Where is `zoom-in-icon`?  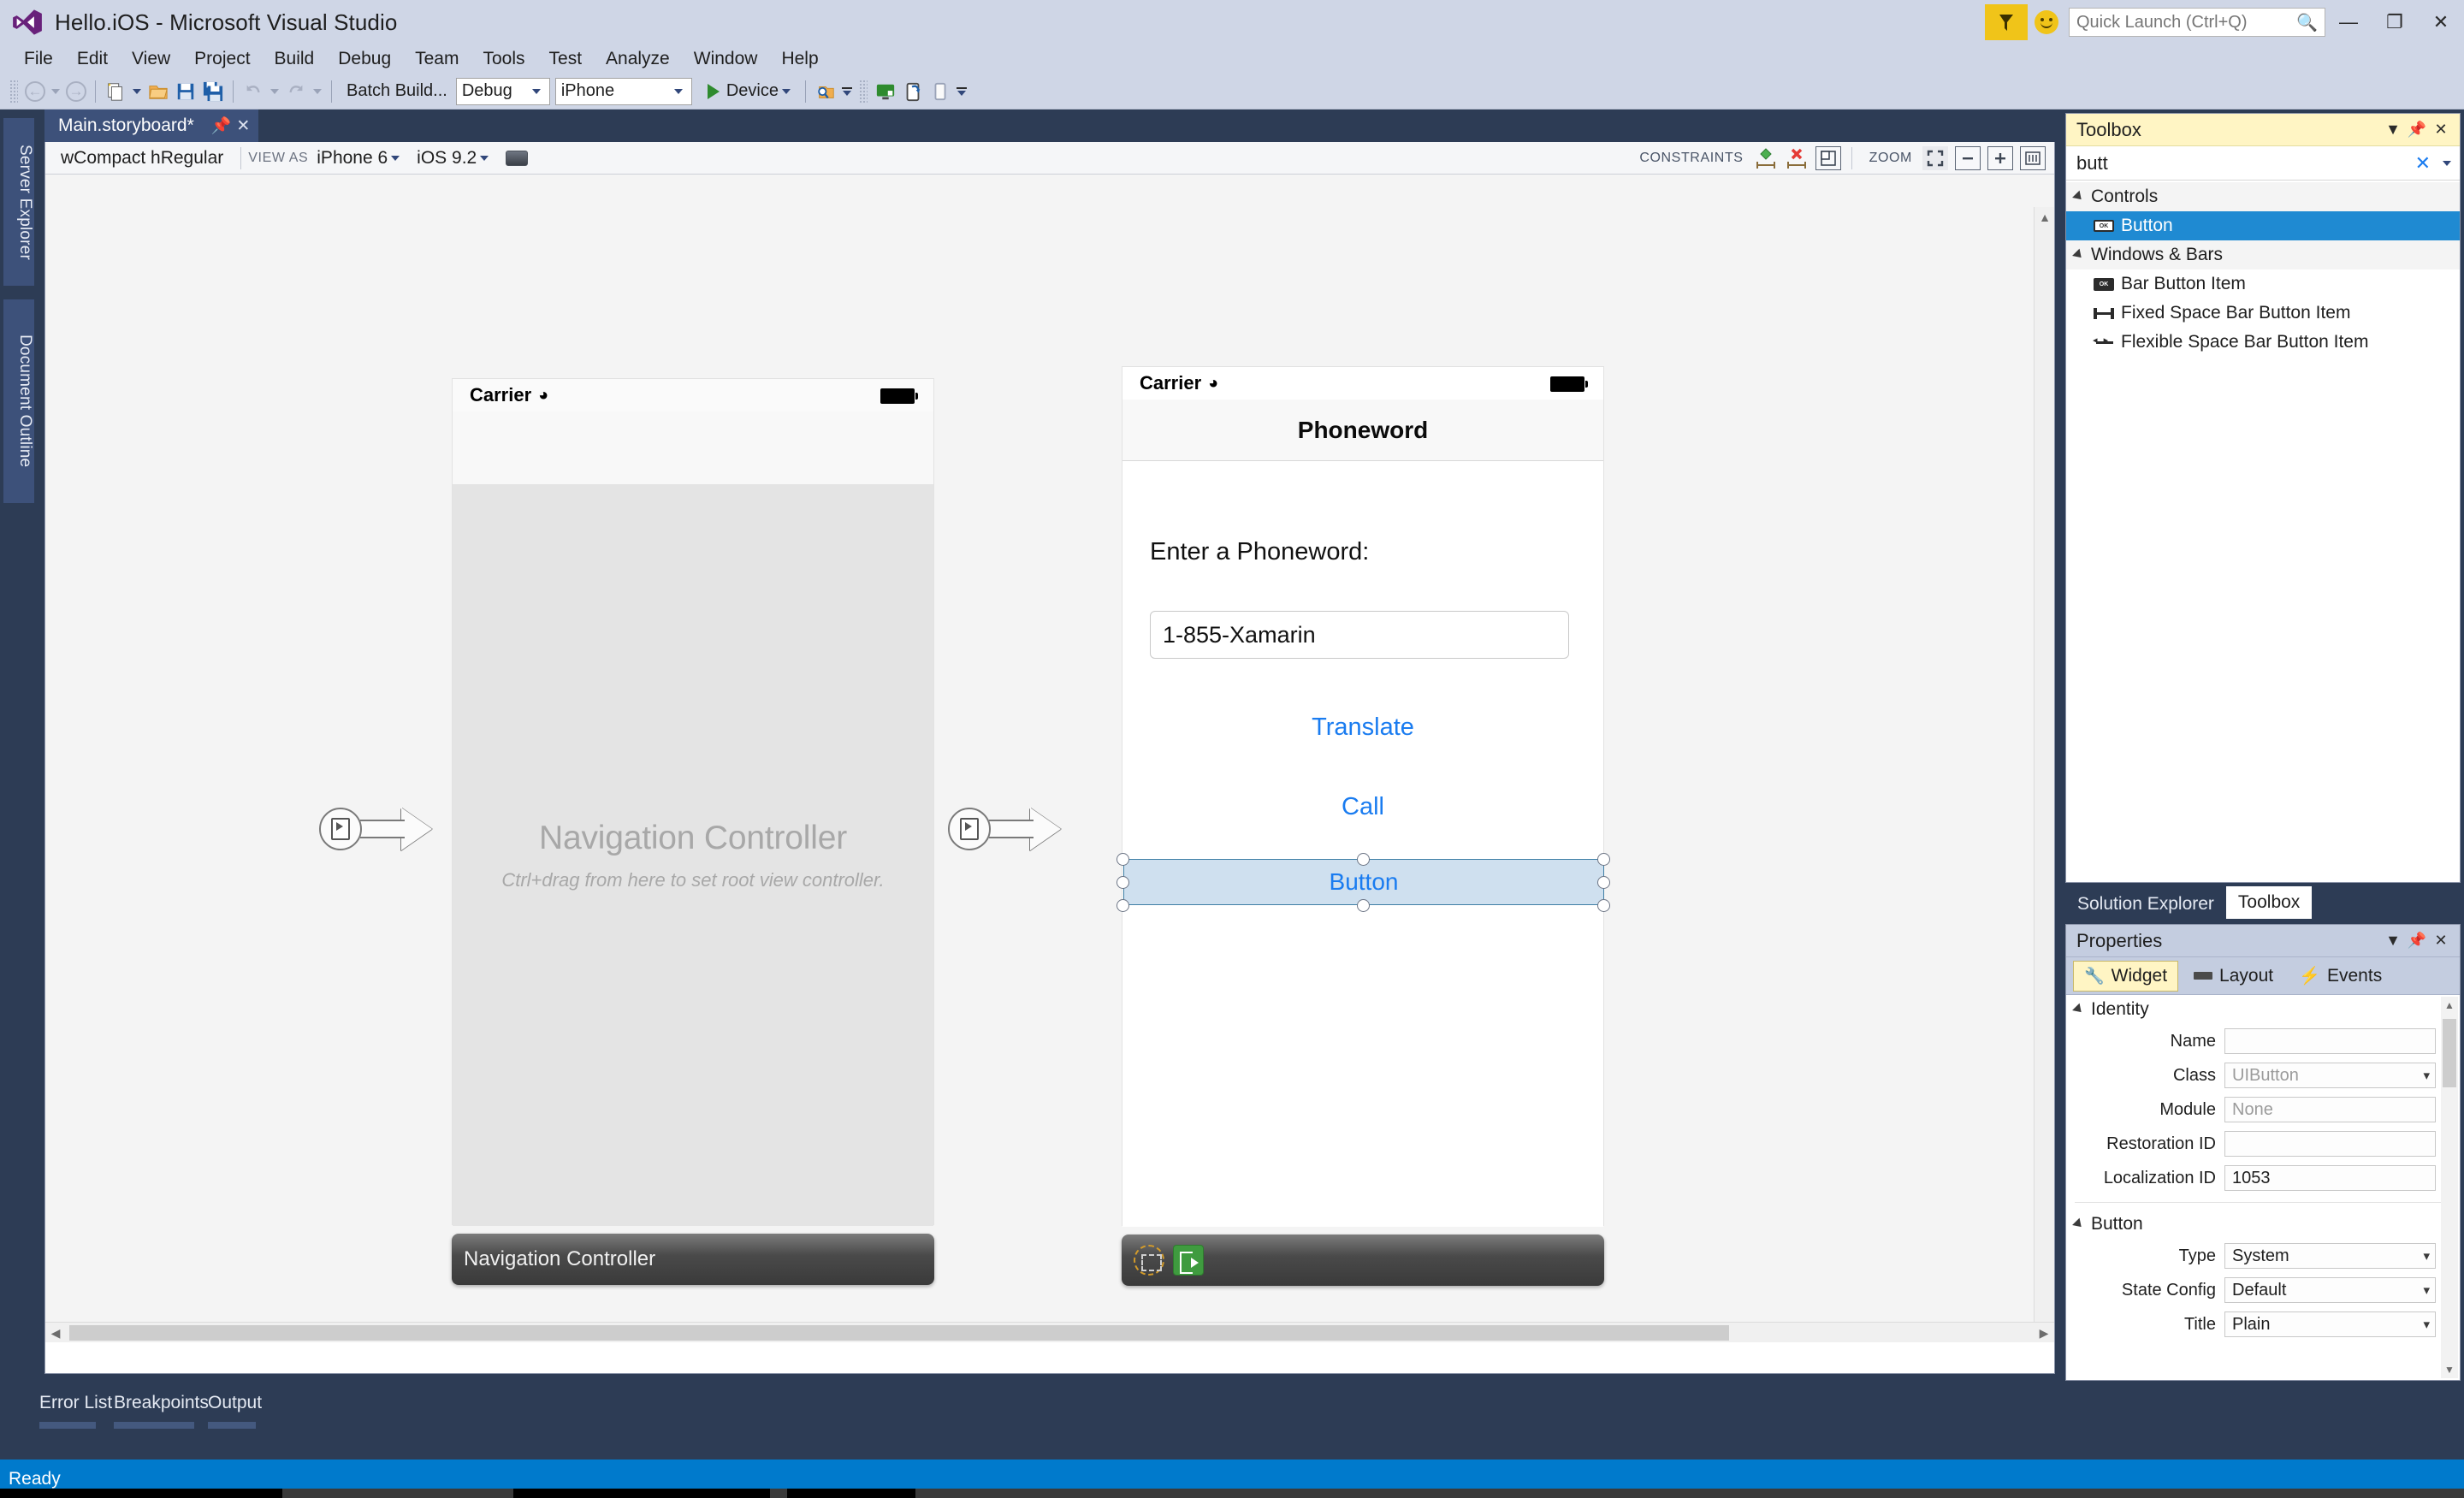 zoom-in-icon is located at coordinates (2000, 158).